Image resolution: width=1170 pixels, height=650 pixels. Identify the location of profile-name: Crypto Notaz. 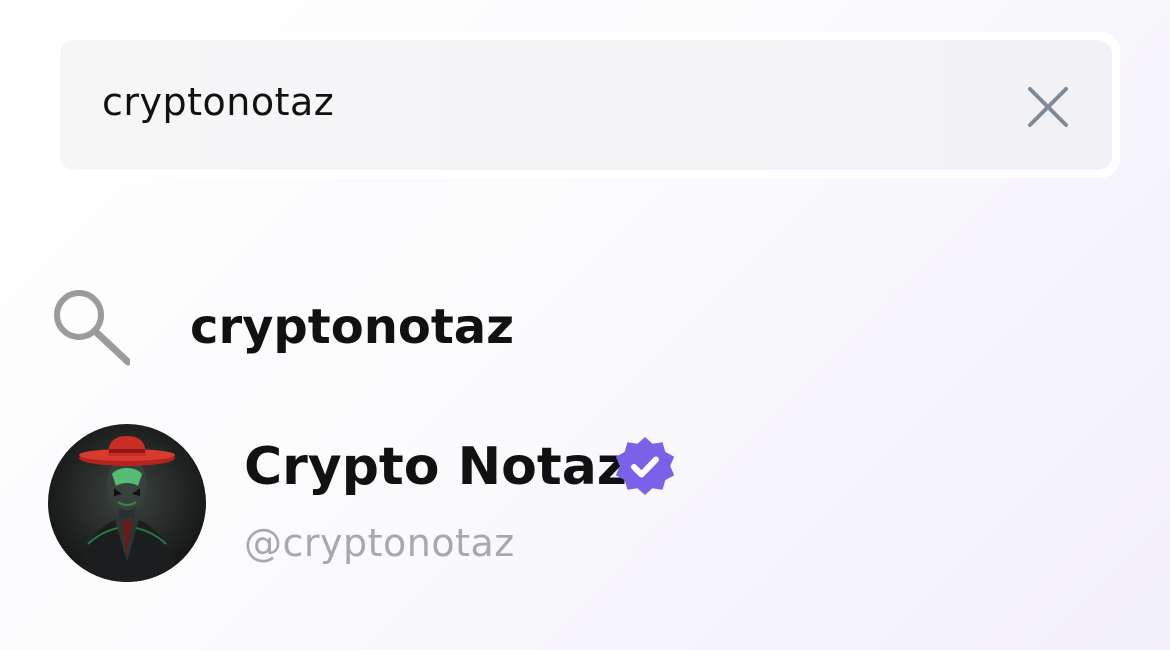
(436, 467).